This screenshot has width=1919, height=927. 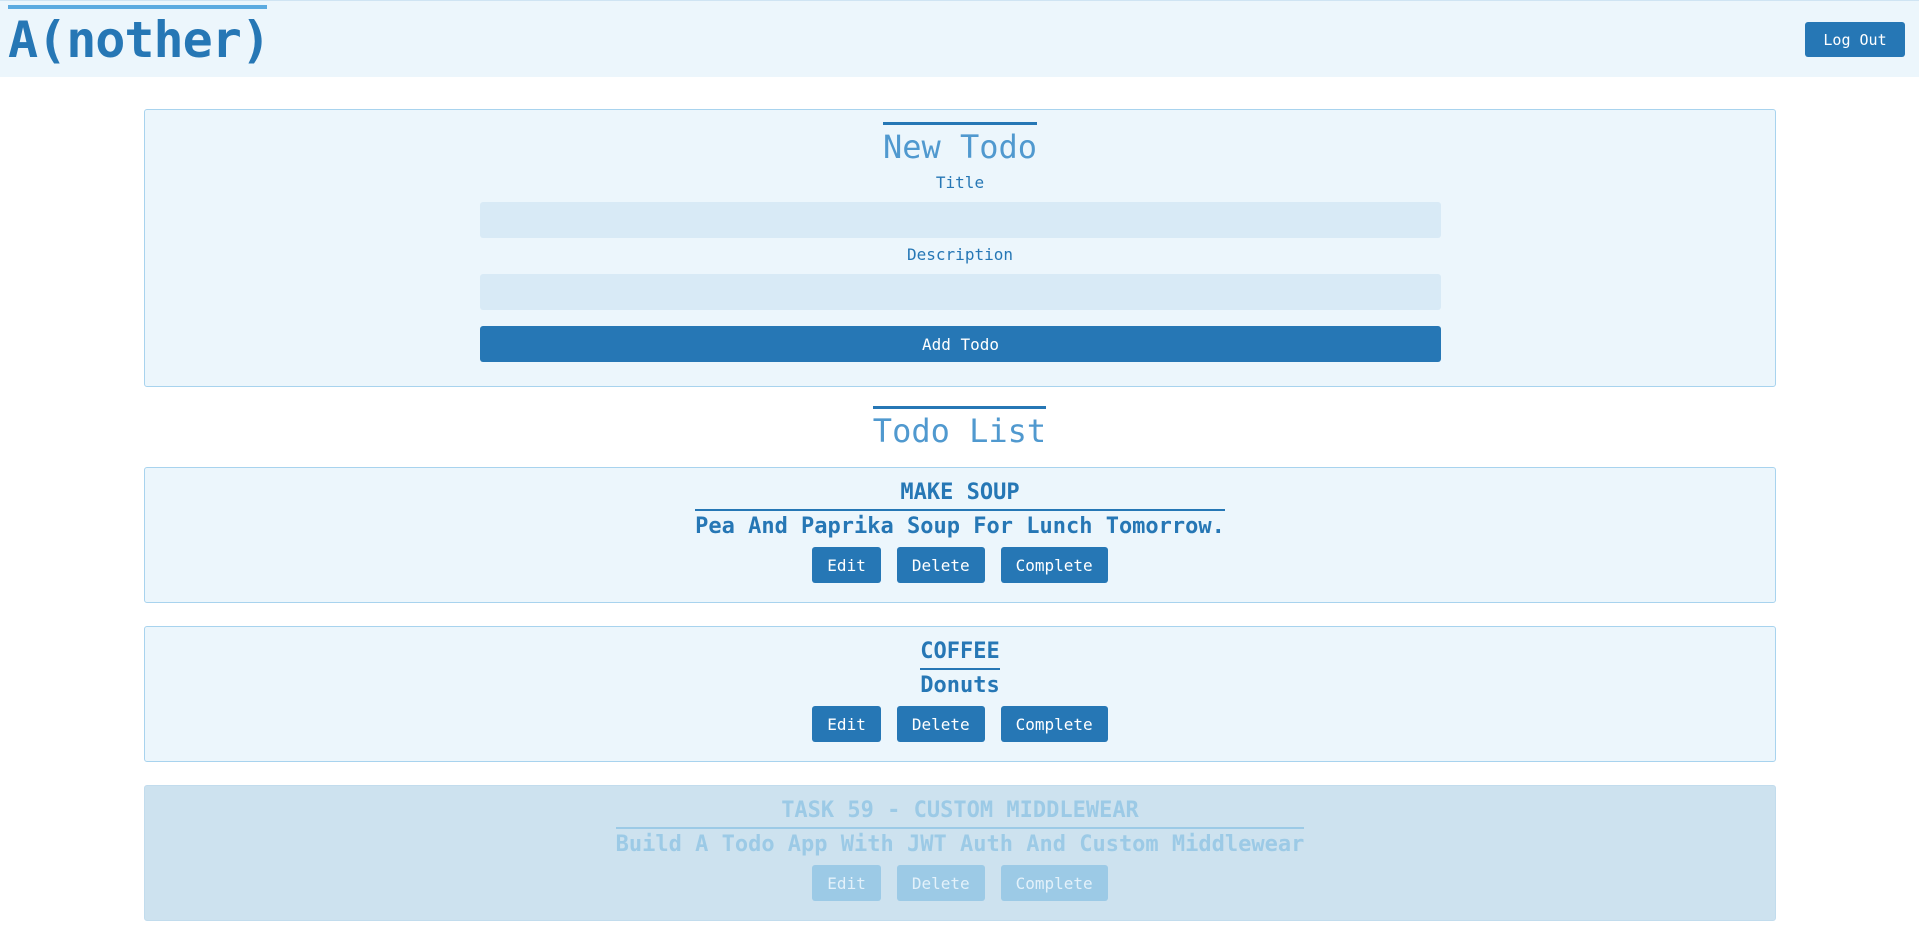 What do you see at coordinates (960, 292) in the screenshot?
I see `description-input` at bounding box center [960, 292].